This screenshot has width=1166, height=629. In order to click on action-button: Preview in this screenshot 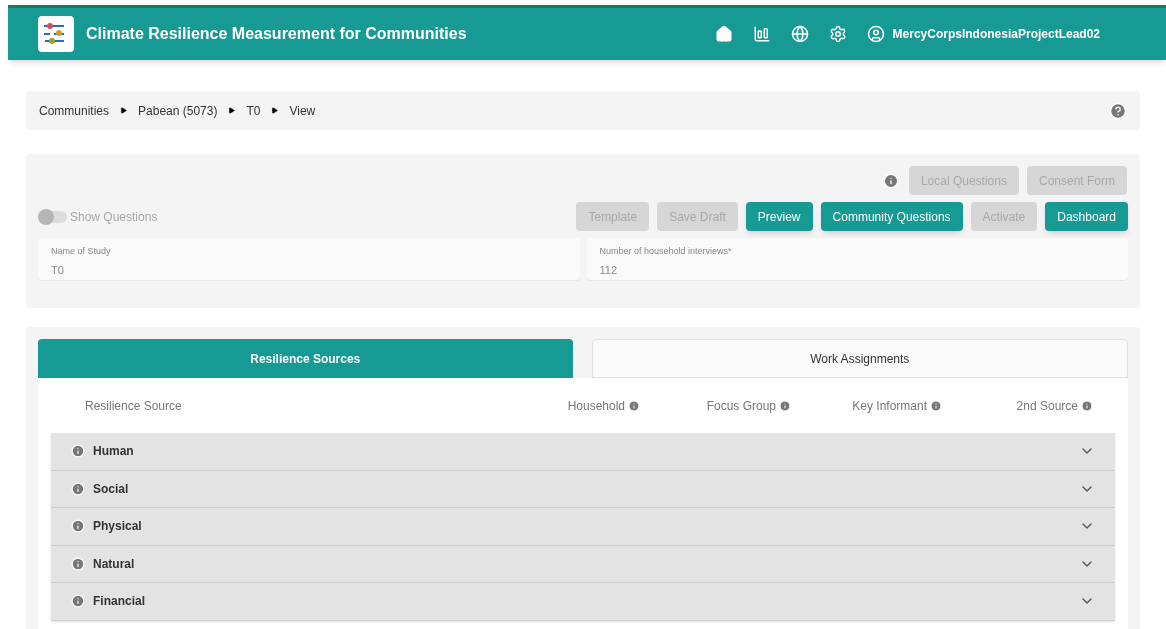, I will do `click(779, 216)`.